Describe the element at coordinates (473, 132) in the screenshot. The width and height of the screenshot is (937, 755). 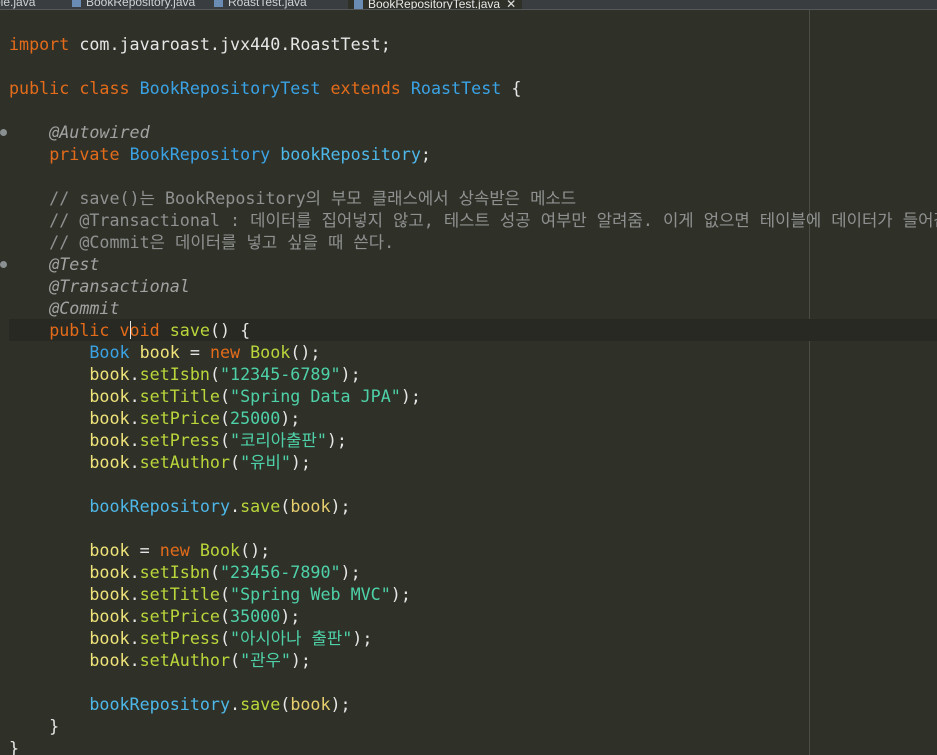
I see `code-line: @Autowired` at that location.